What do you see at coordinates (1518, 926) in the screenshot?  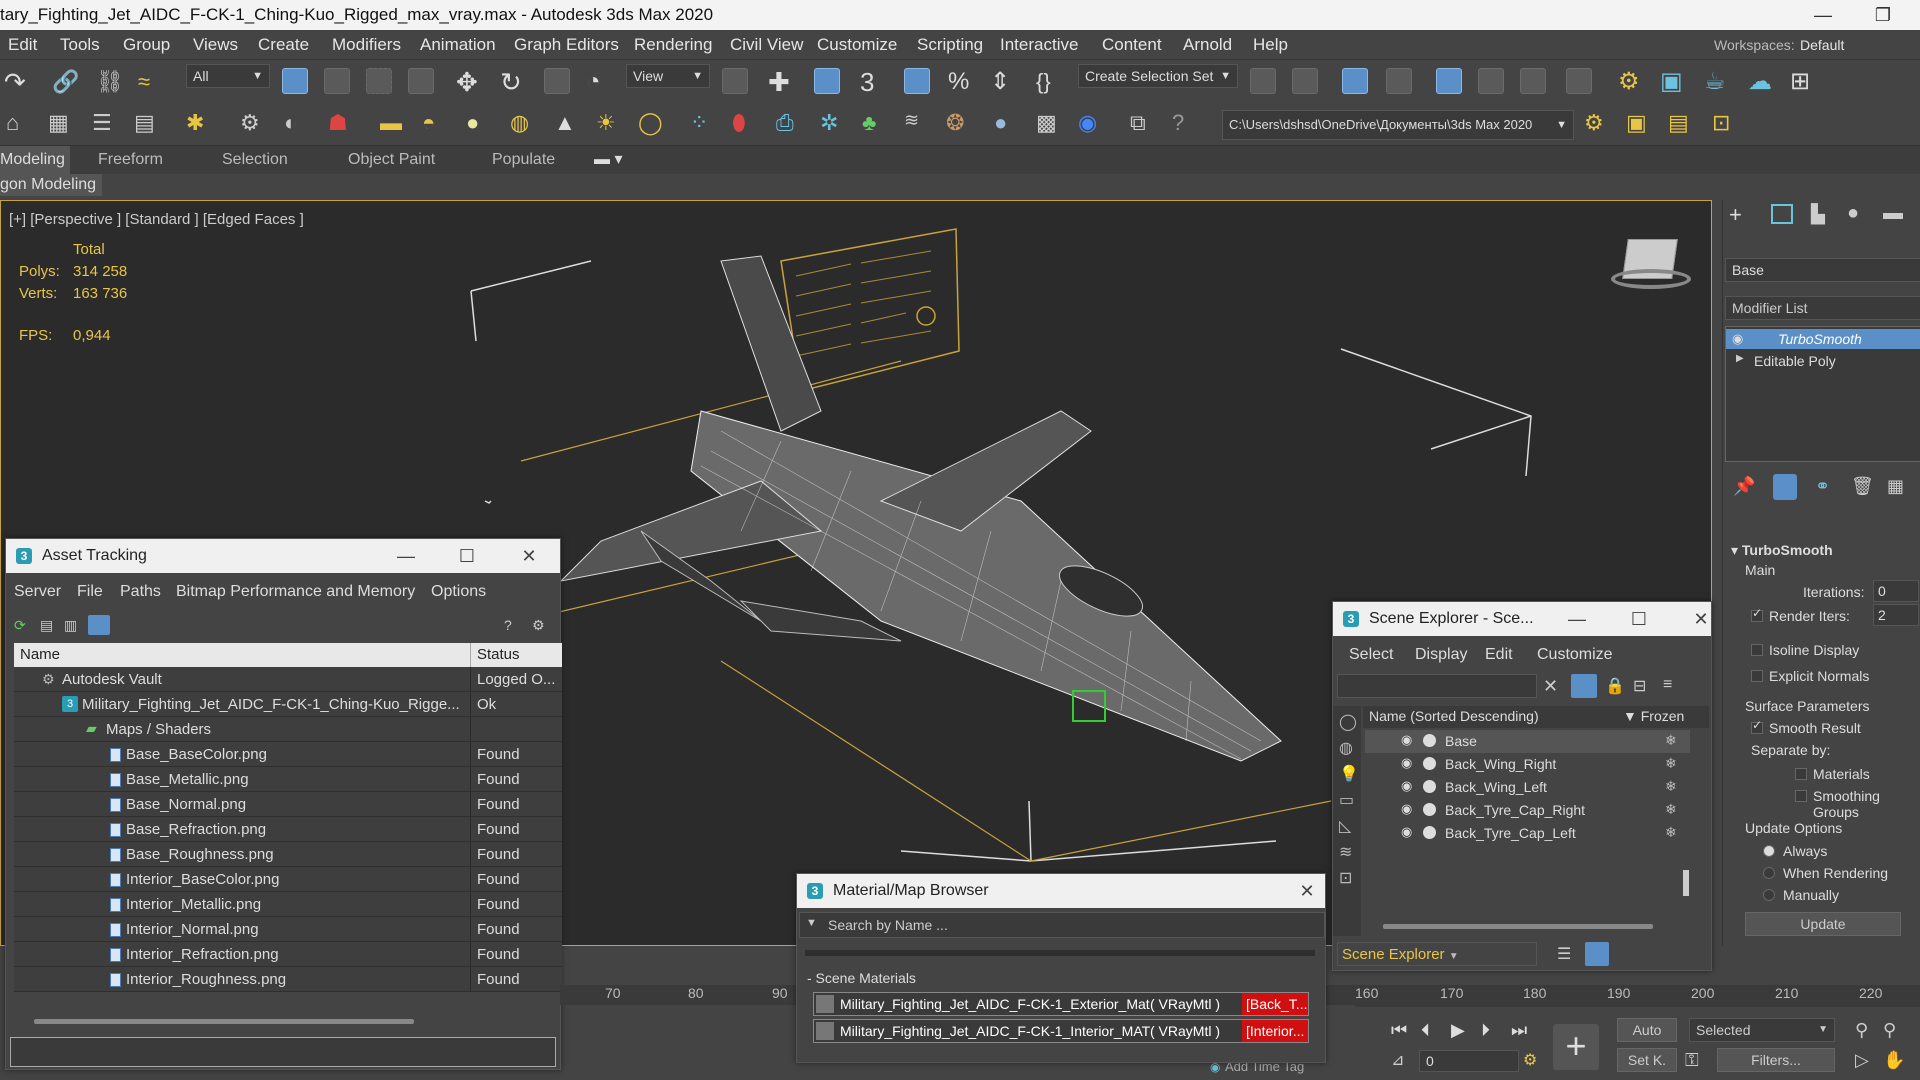 I see `horizontal-scrollbar` at bounding box center [1518, 926].